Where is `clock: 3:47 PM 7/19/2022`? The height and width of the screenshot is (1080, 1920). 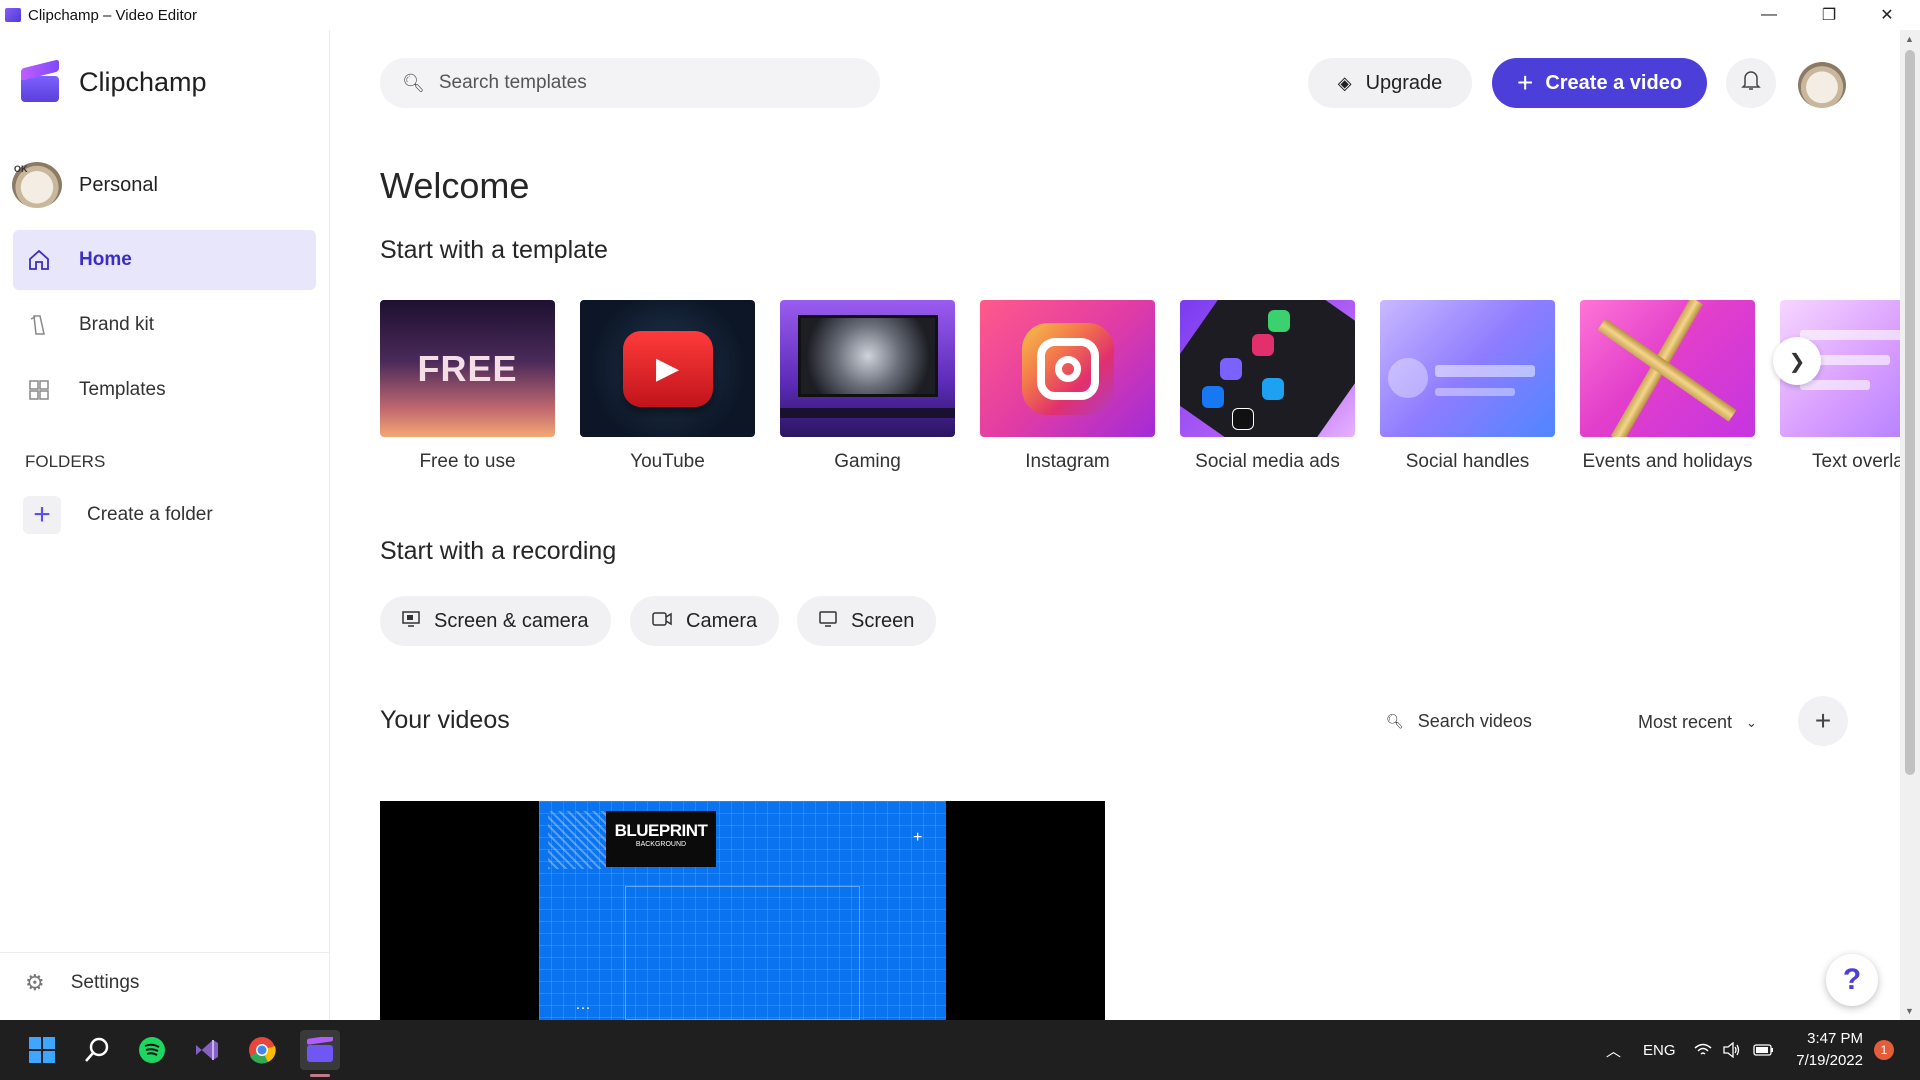
clock: 3:47 PM 7/19/2022 is located at coordinates (1824, 1050).